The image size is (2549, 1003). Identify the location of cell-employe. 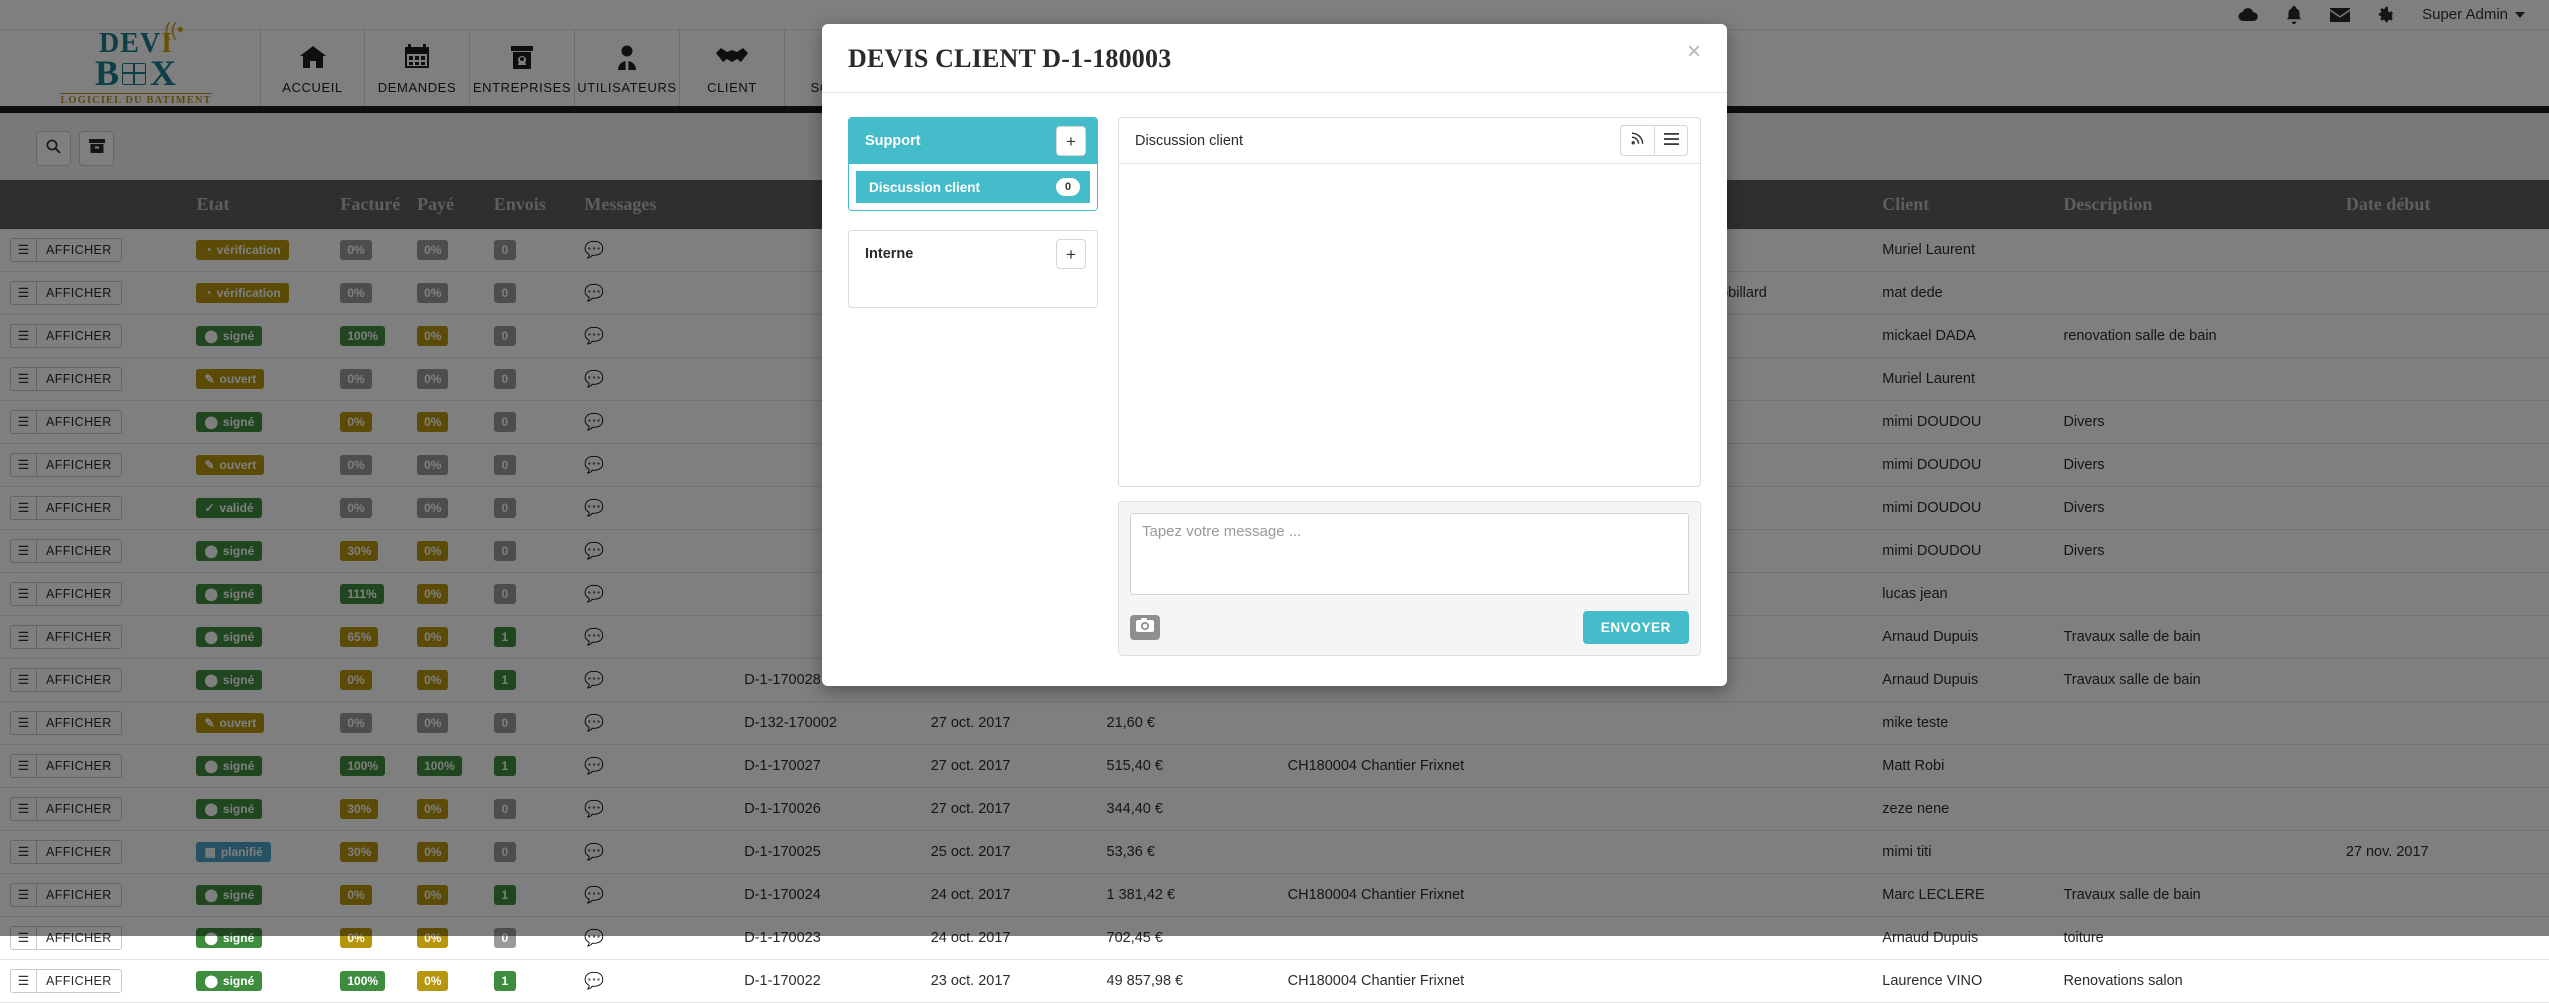
(1756, 981).